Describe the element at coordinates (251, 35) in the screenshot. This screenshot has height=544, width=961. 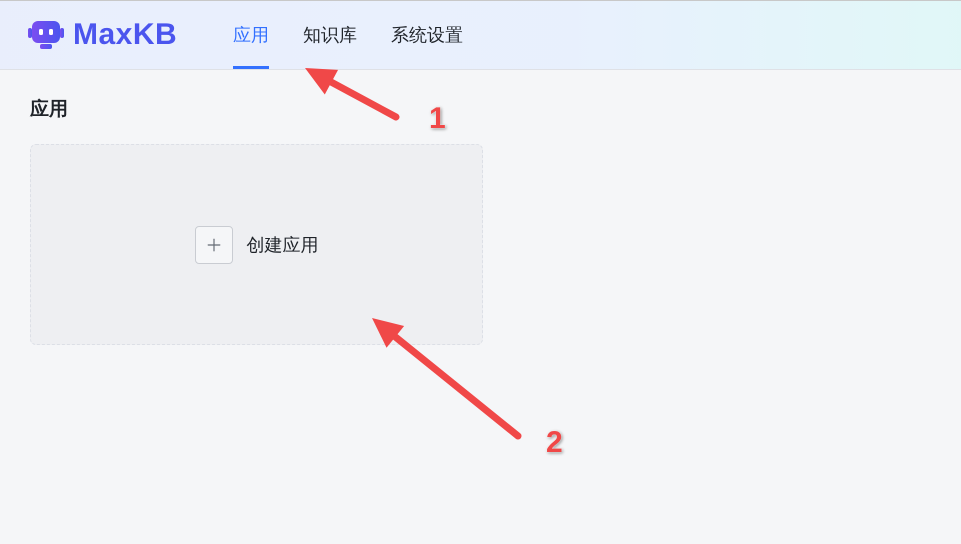
I see `nav-tab: 应用` at that location.